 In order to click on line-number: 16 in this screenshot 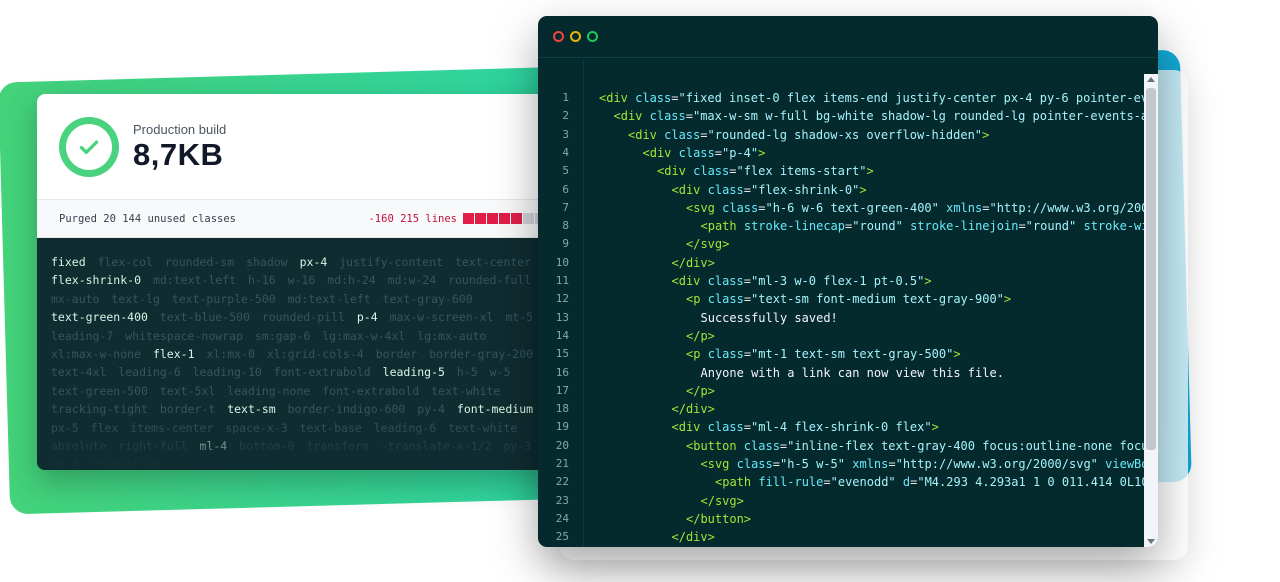, I will do `click(562, 372)`.